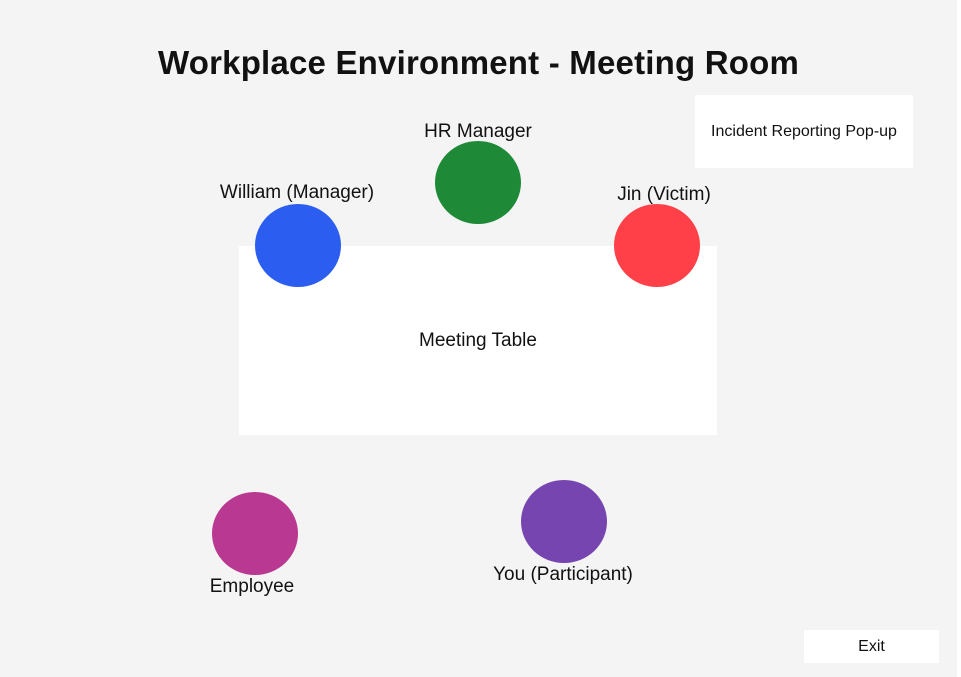 Image resolution: width=961 pixels, height=677 pixels. Describe the element at coordinates (255, 533) in the screenshot. I see `employee-avatar` at that location.